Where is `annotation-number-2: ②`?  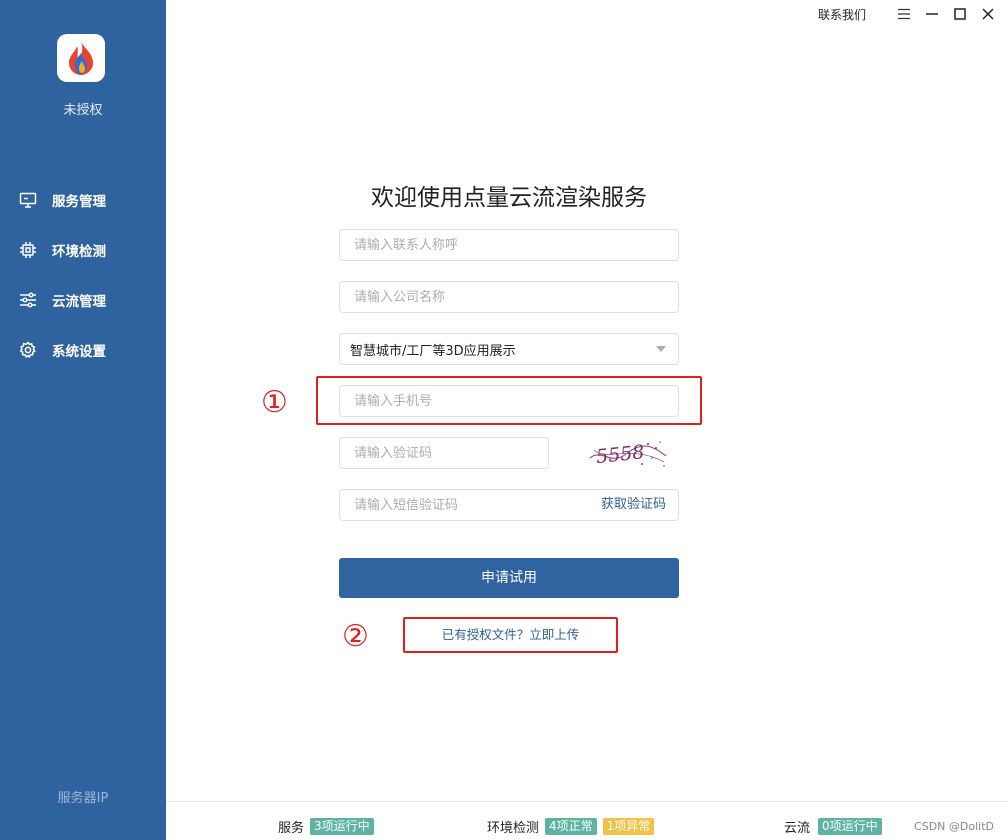
annotation-number-2: ② is located at coordinates (355, 636).